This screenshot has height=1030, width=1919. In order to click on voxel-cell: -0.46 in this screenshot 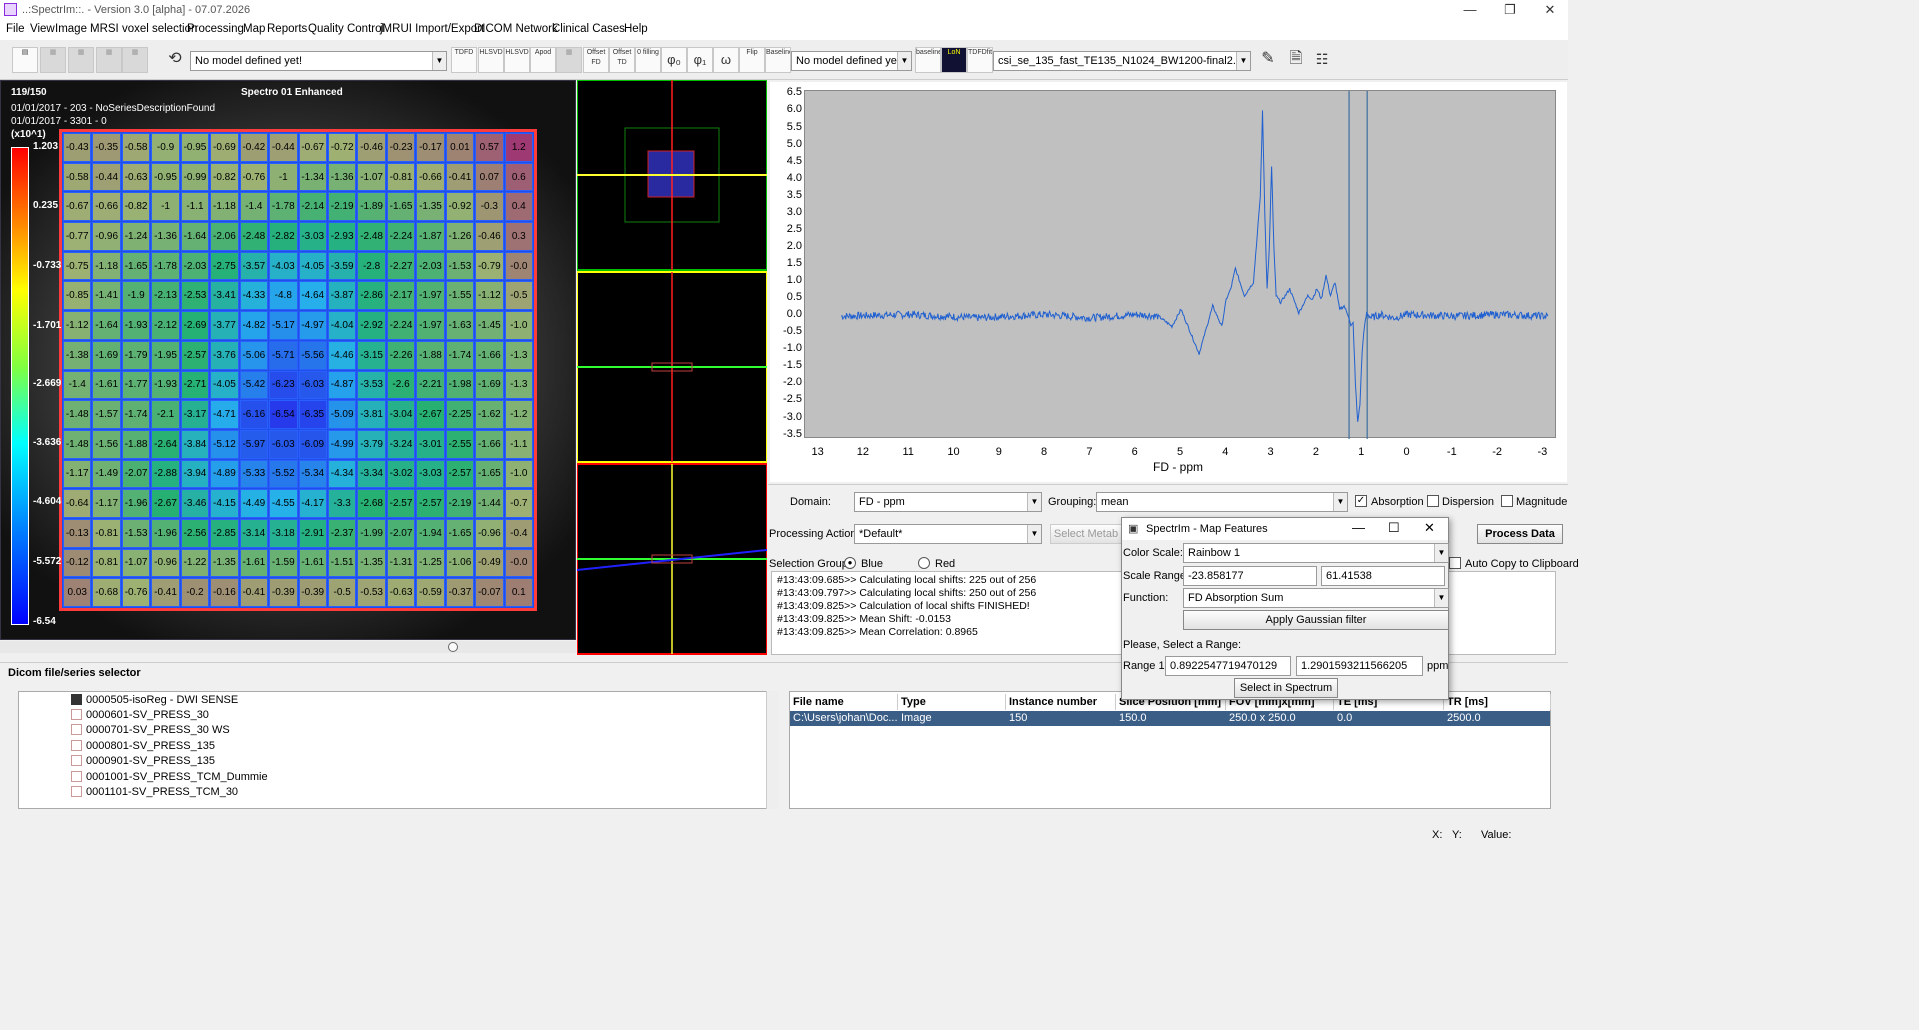, I will do `click(489, 236)`.